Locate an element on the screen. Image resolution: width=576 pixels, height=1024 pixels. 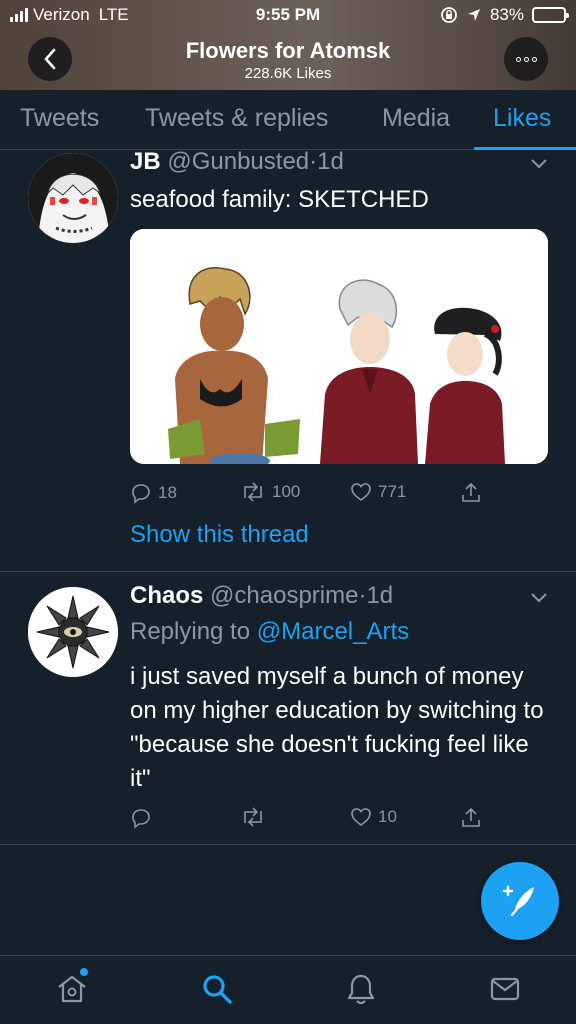
replying-to-handle: @Marcel_Arts is located at coordinates (333, 631).